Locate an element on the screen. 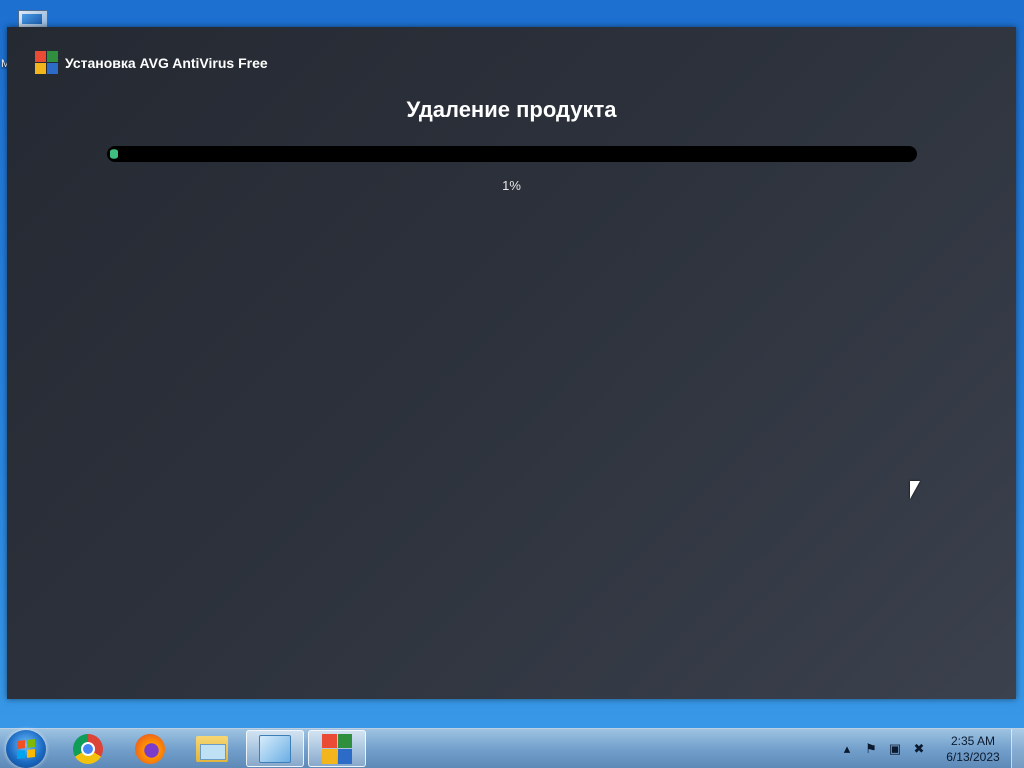 The width and height of the screenshot is (1024, 768). progress-percent-label: 1% is located at coordinates (511, 185).